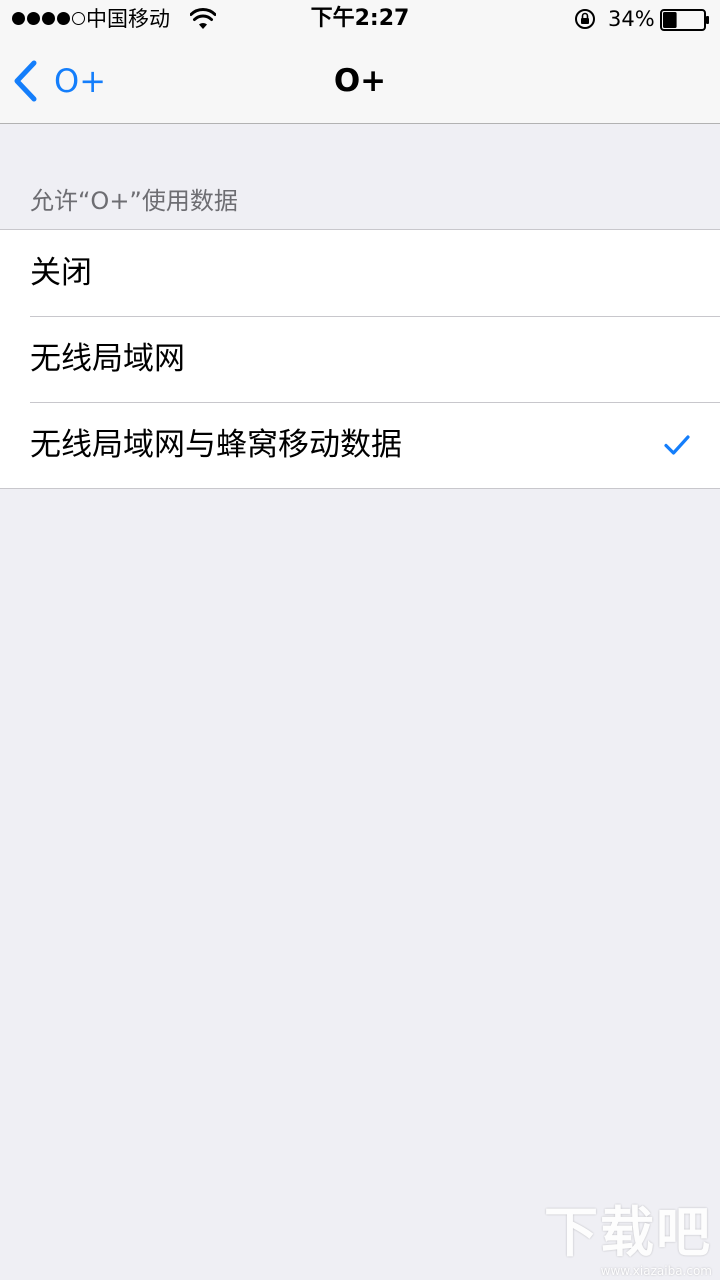 The width and height of the screenshot is (720, 1280). Describe the element at coordinates (585, 19) in the screenshot. I see `rotation-lock-icon` at that location.